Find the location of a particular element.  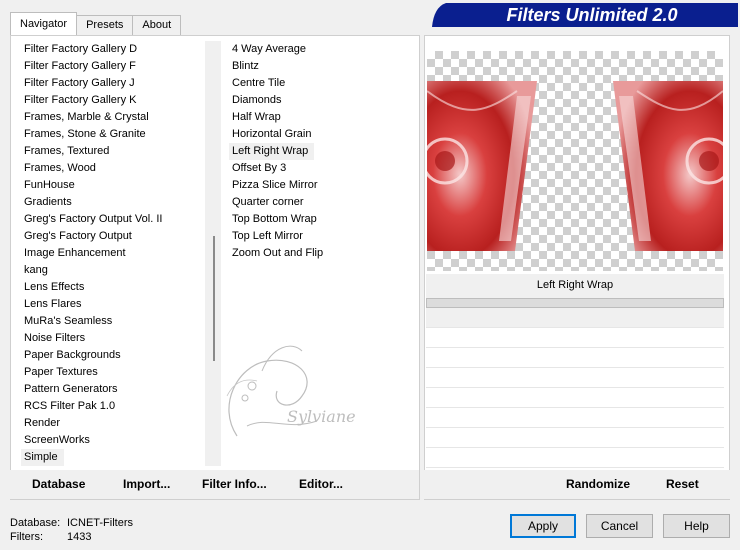

category-item: Simple is located at coordinates (42, 457).